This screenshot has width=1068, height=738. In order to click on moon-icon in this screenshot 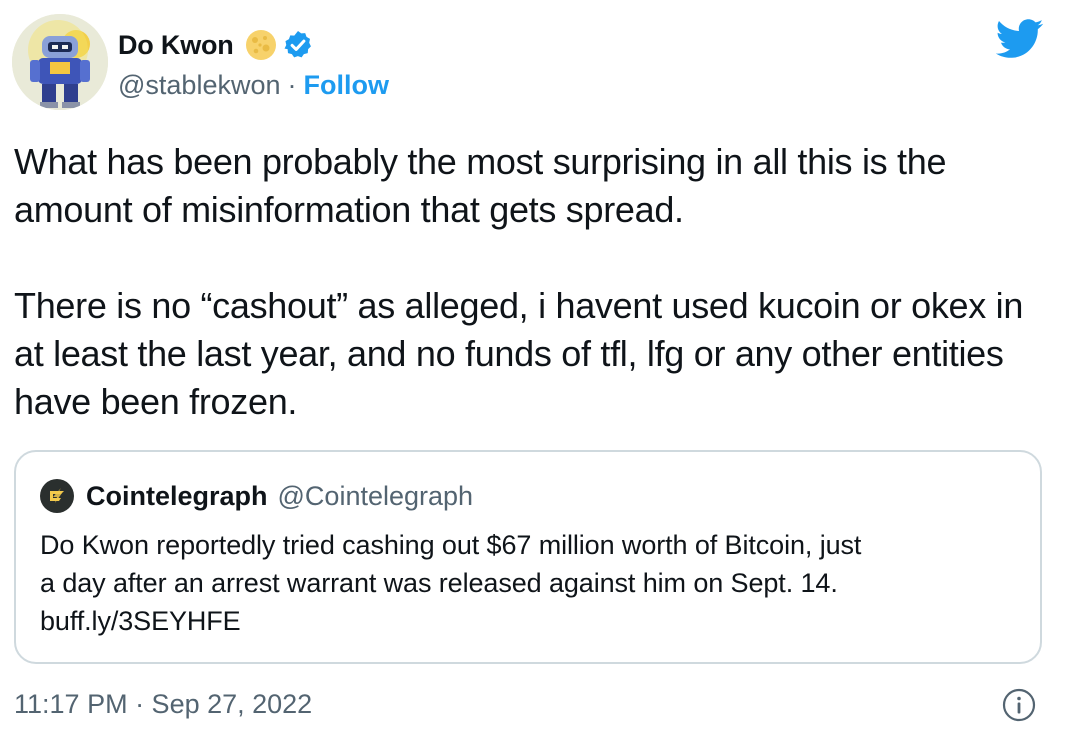, I will do `click(260, 45)`.